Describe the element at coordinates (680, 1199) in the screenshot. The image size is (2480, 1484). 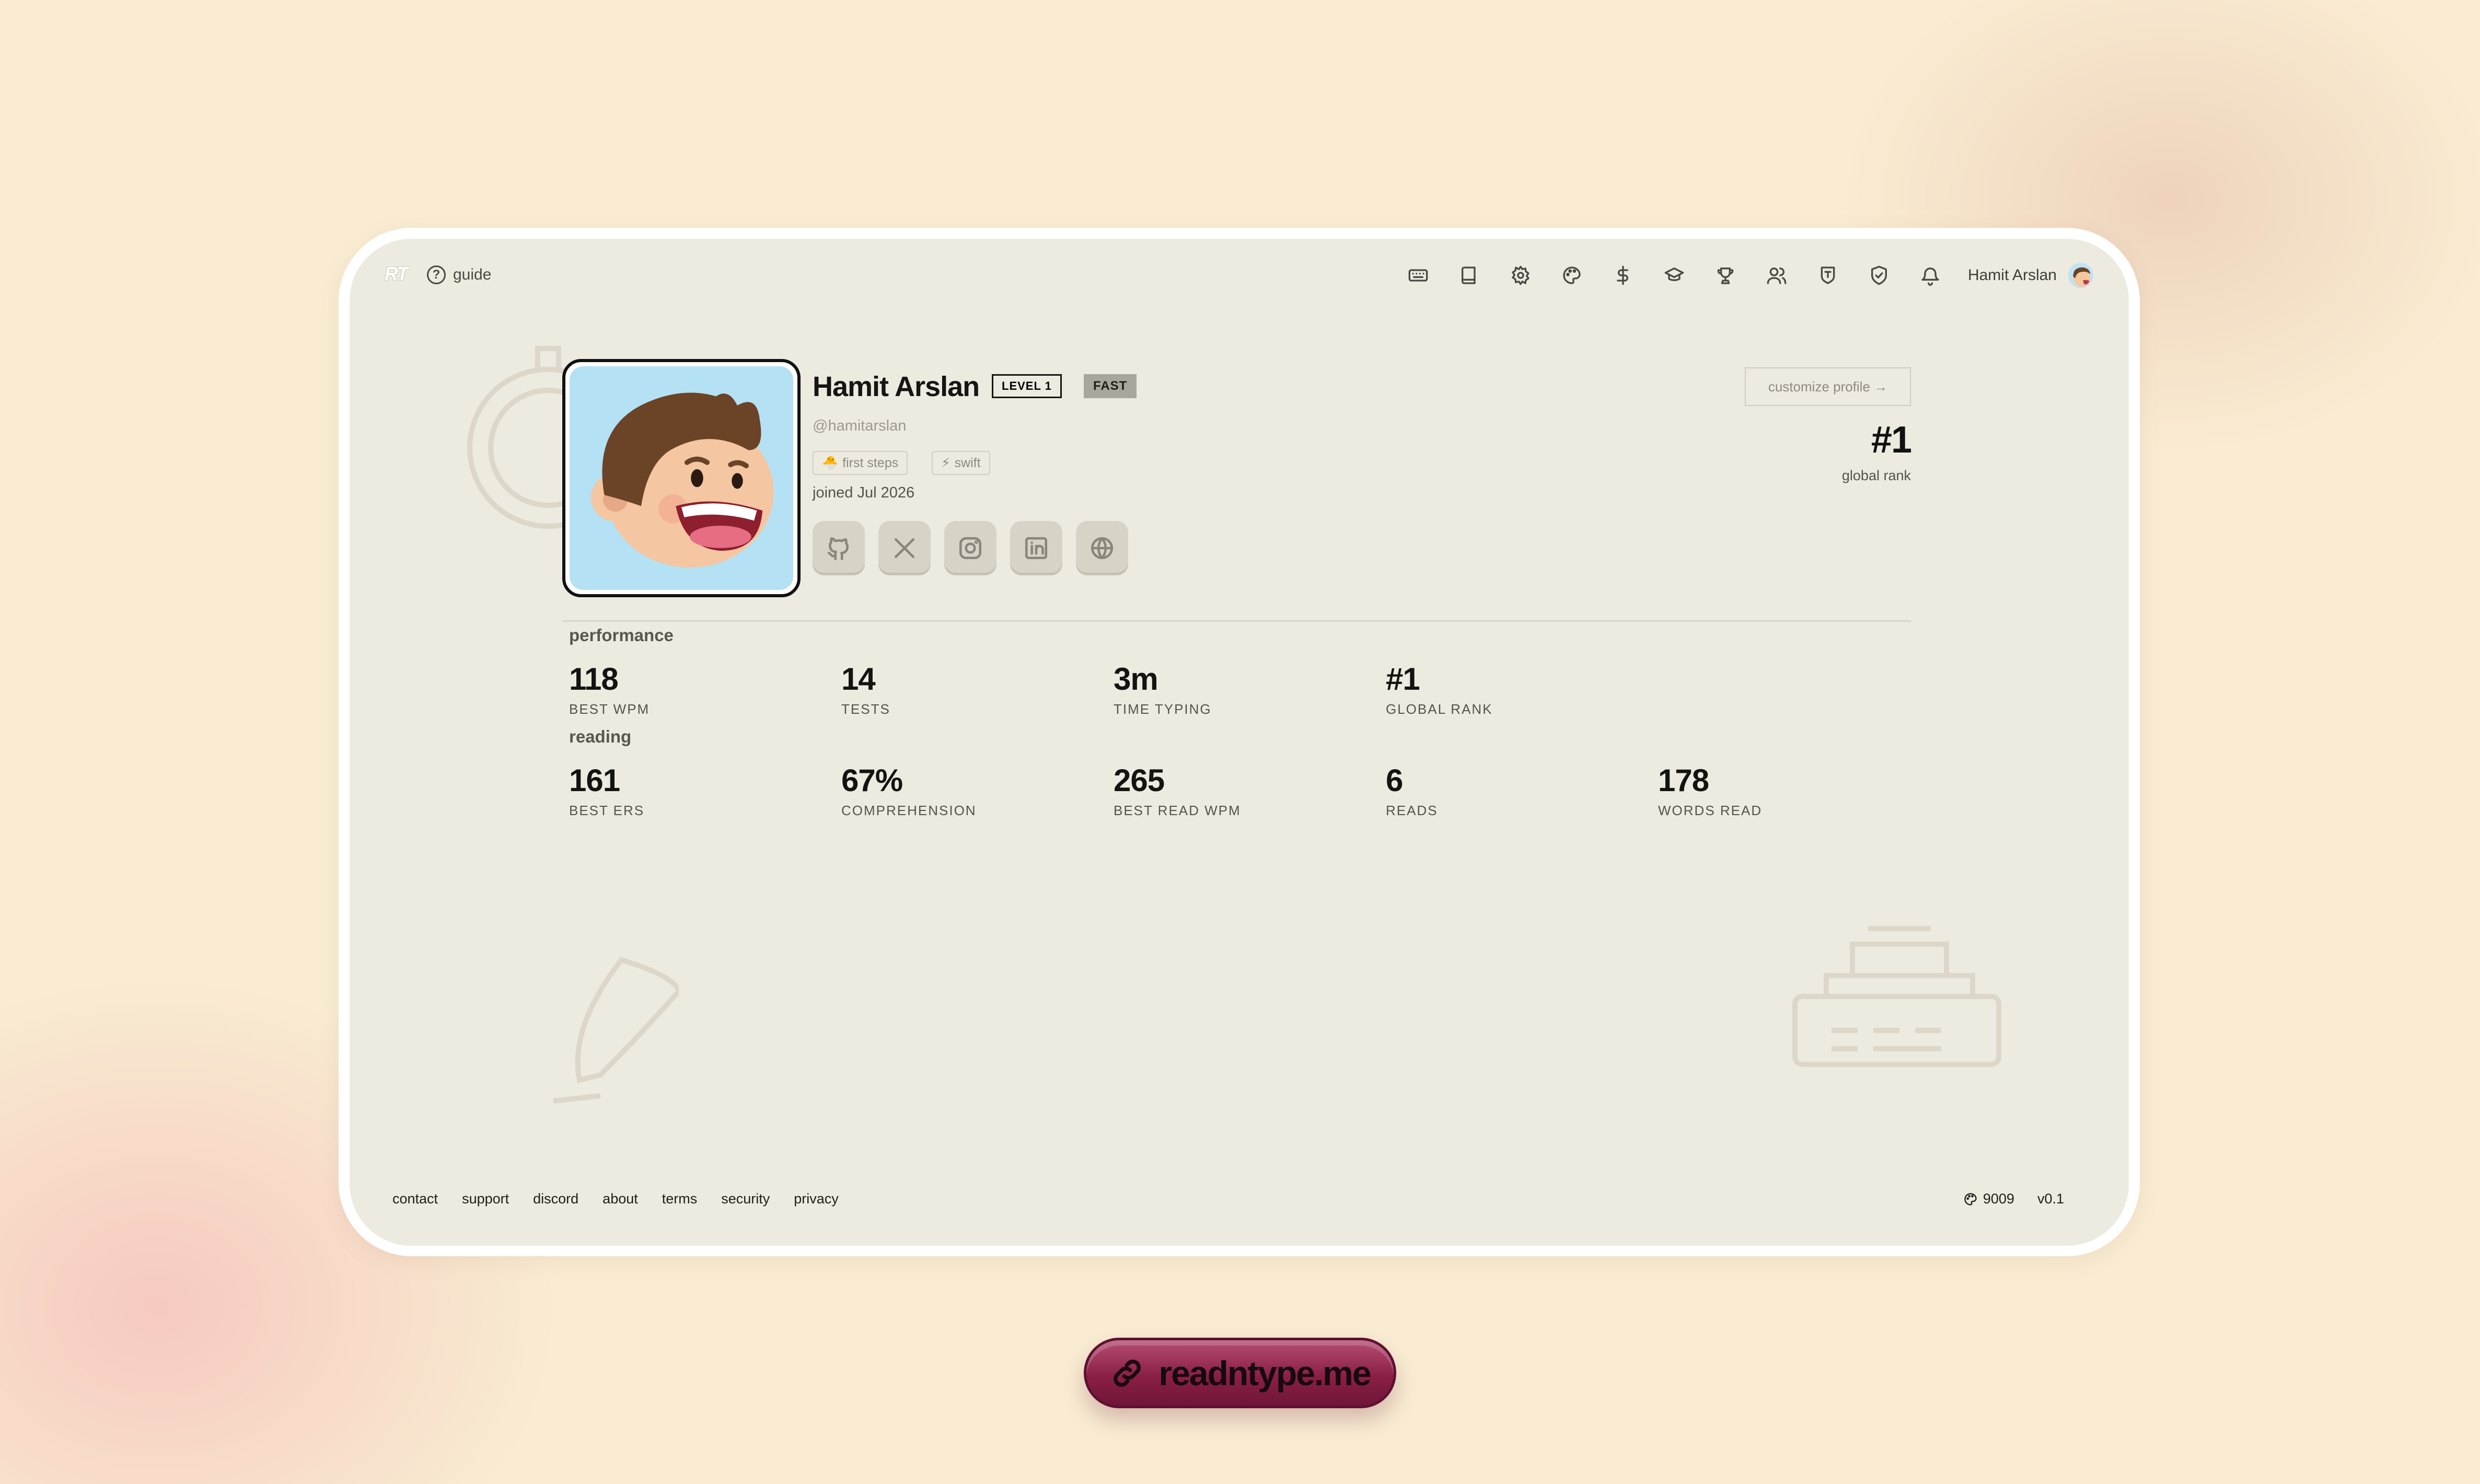
I see `footer-link-terms: terms` at that location.